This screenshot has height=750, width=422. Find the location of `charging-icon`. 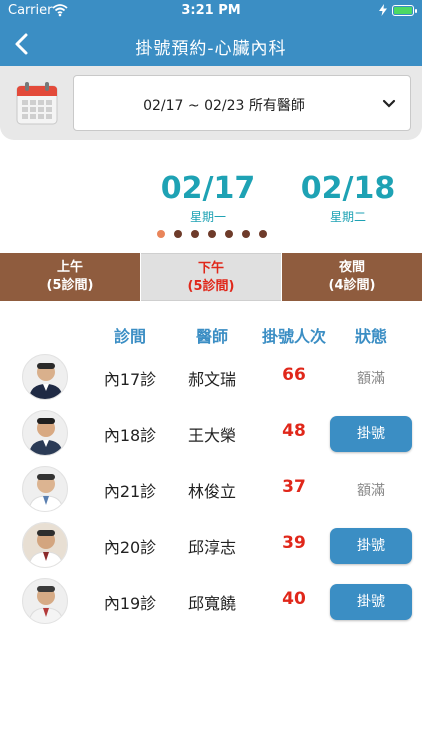

charging-icon is located at coordinates (383, 10).